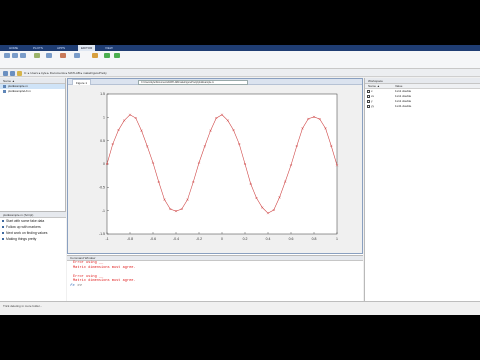 The image size is (480, 360). I want to click on col-value: Value, so click(398, 86).